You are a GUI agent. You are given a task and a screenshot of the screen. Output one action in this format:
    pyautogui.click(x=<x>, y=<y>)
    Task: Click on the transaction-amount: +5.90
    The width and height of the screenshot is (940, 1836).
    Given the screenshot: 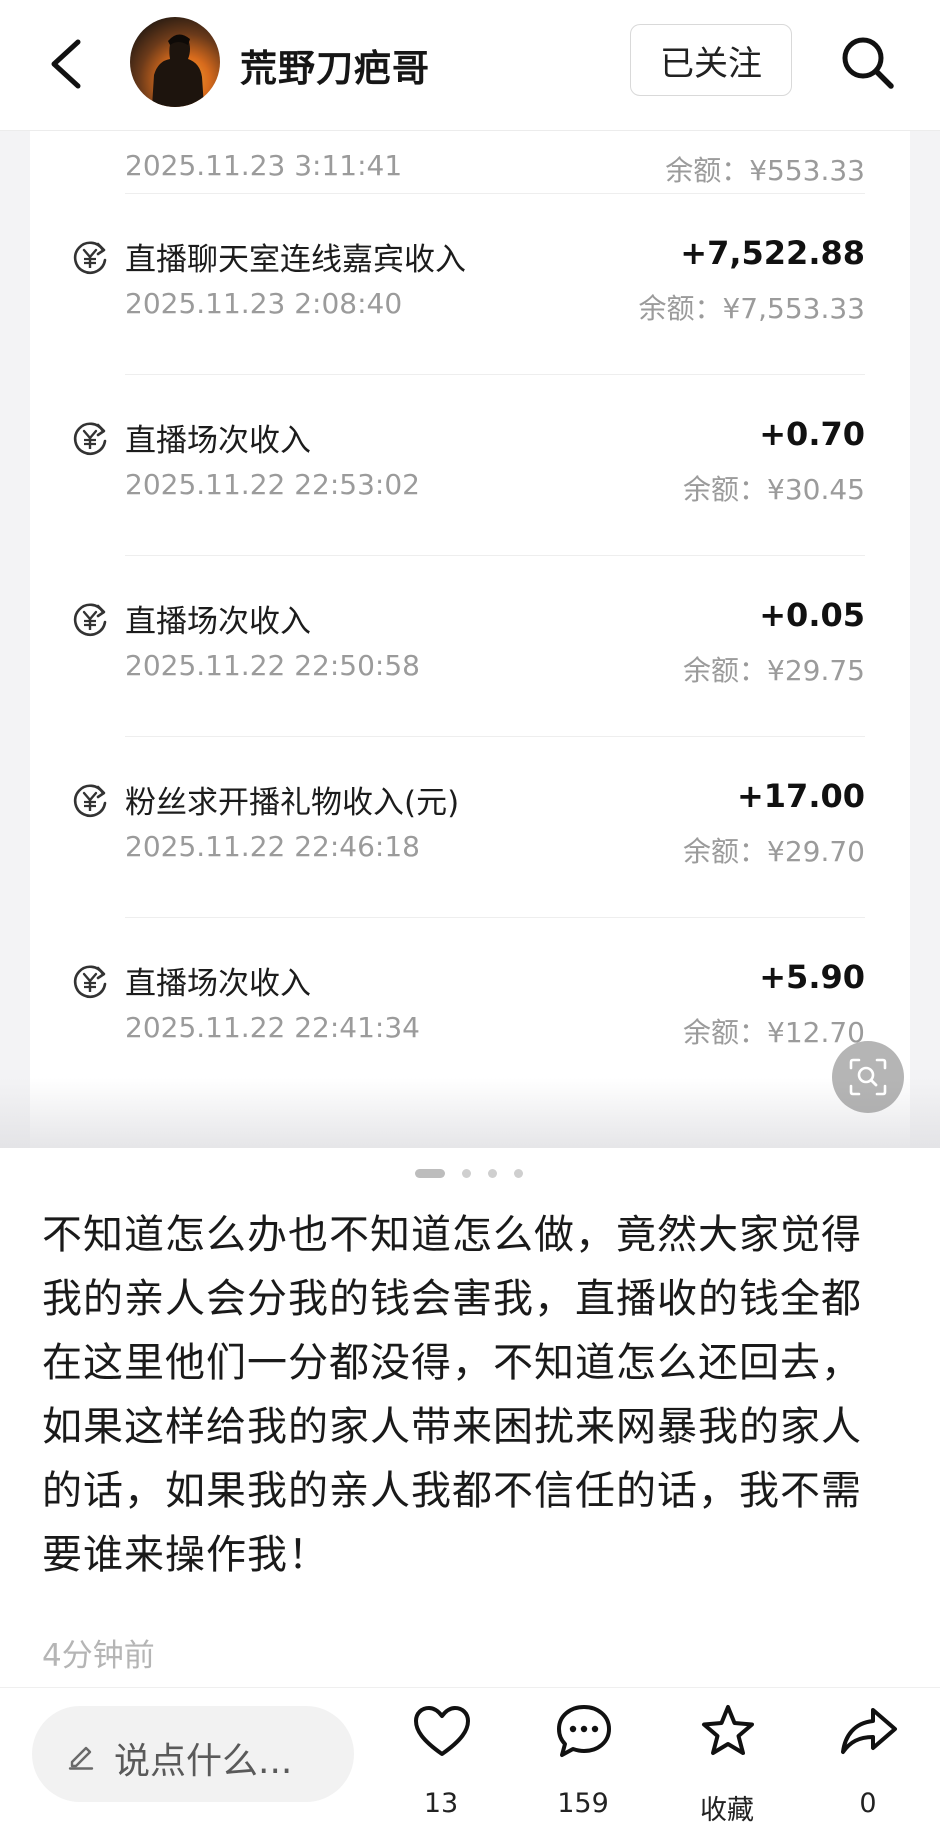 What is the action you would take?
    pyautogui.click(x=812, y=977)
    